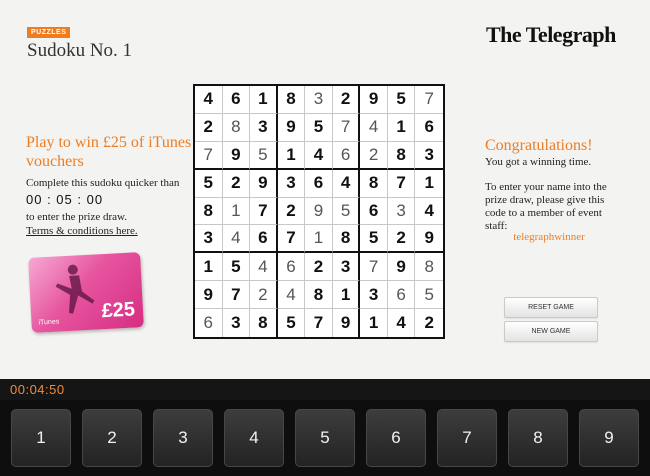 Image resolution: width=650 pixels, height=476 pixels. What do you see at coordinates (76, 217) in the screenshot?
I see `prize-draw-text: to enter the prize draw.` at bounding box center [76, 217].